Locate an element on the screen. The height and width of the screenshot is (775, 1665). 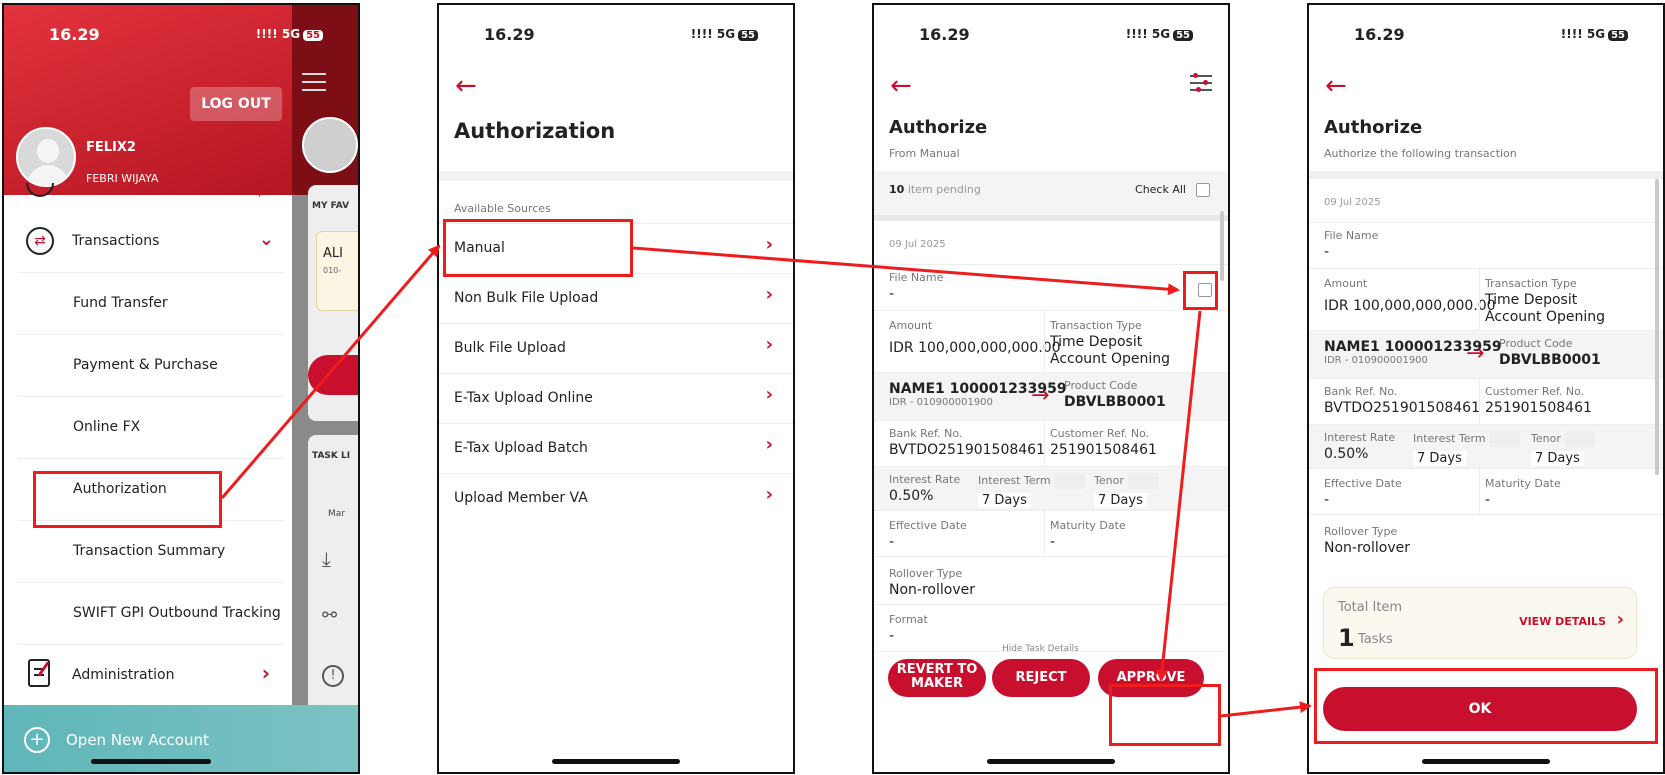
pending-bar: 10 item pending Check All is located at coordinates (1051, 193).